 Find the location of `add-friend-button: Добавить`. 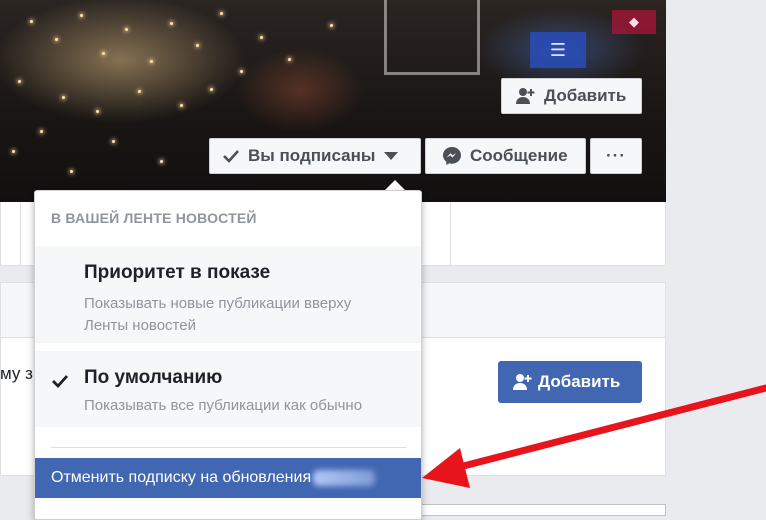

add-friend-button: Добавить is located at coordinates (571, 96).